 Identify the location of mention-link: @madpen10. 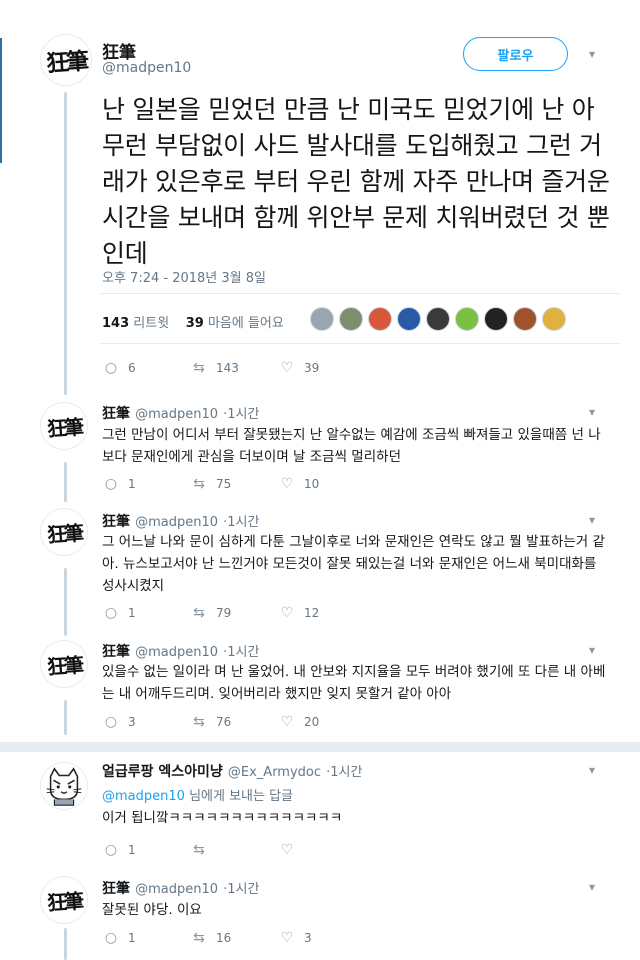
(143, 796).